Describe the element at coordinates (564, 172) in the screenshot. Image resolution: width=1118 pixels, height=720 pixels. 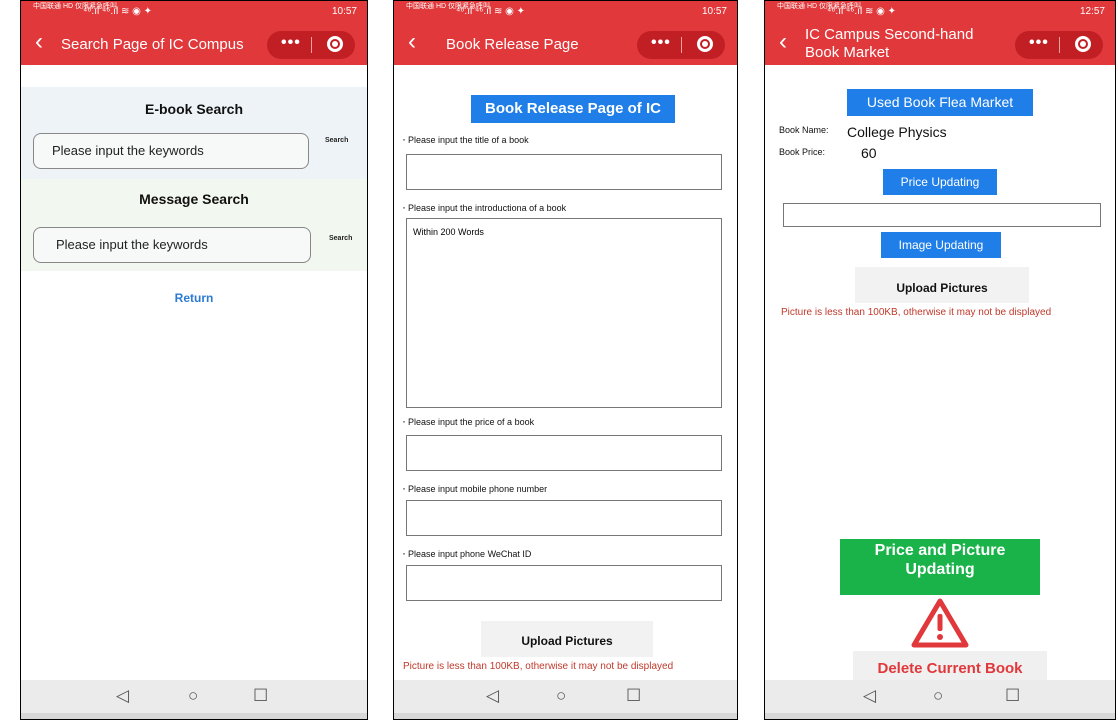
I see `book-title-input` at that location.